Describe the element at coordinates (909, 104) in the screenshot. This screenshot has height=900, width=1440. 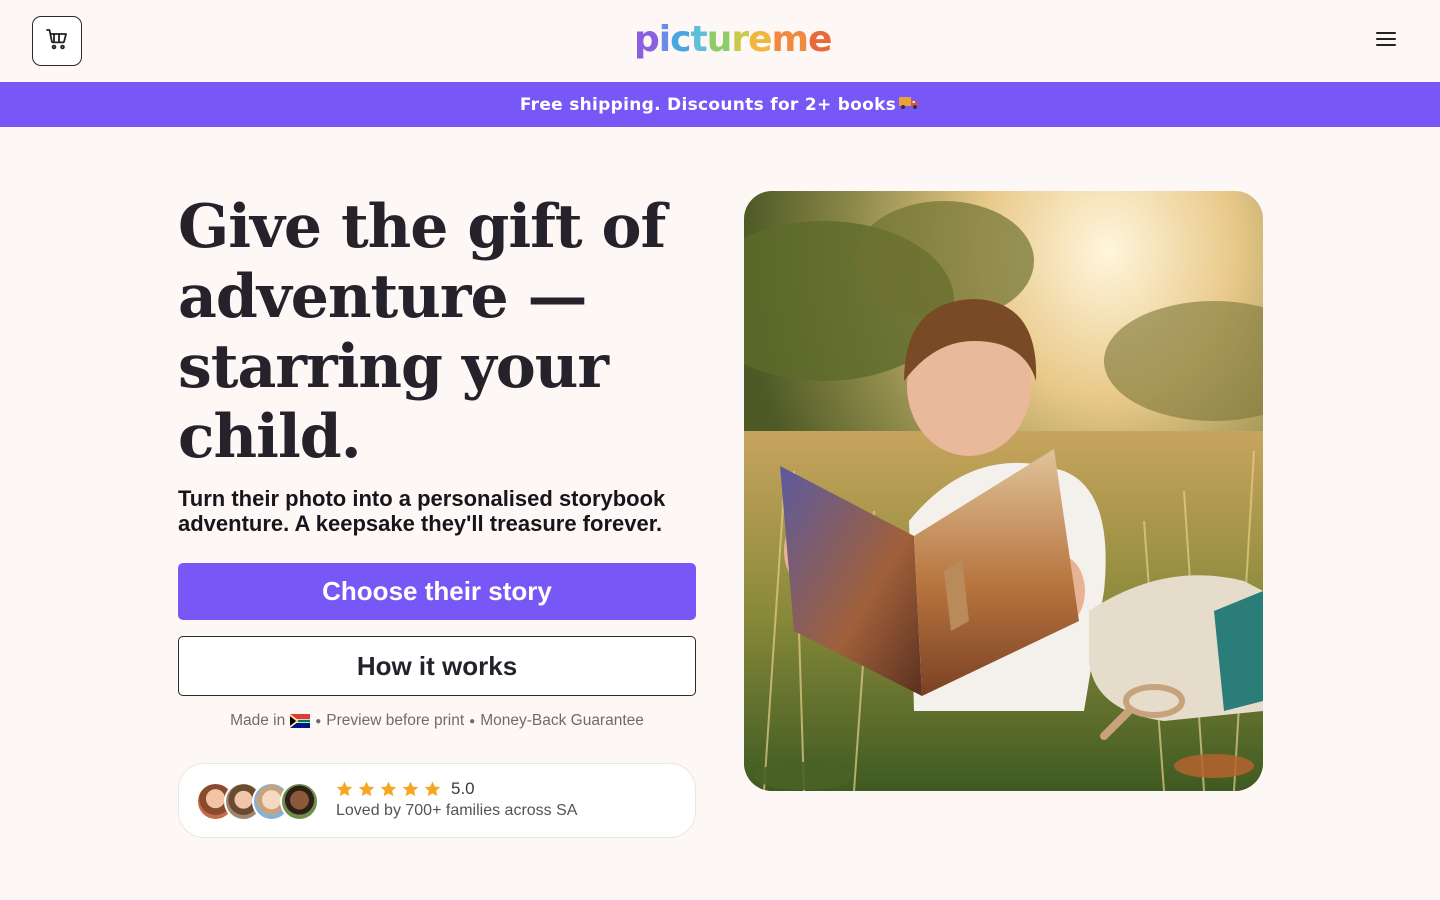
I see `delivery-truck-icon` at that location.